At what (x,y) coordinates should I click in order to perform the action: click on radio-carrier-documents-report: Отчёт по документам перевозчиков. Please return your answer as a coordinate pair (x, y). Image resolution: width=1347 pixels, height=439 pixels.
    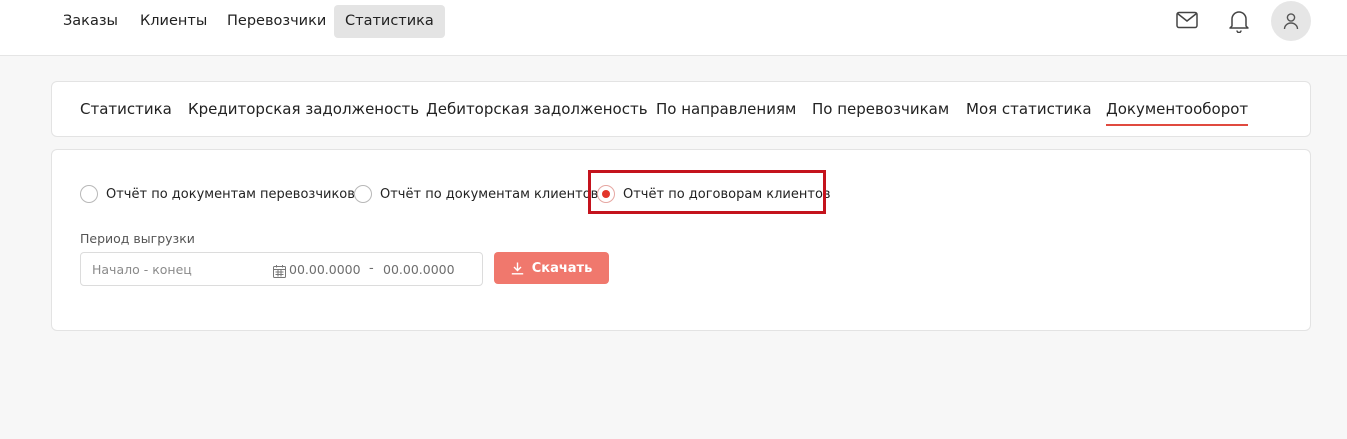
    Looking at the image, I should click on (217, 194).